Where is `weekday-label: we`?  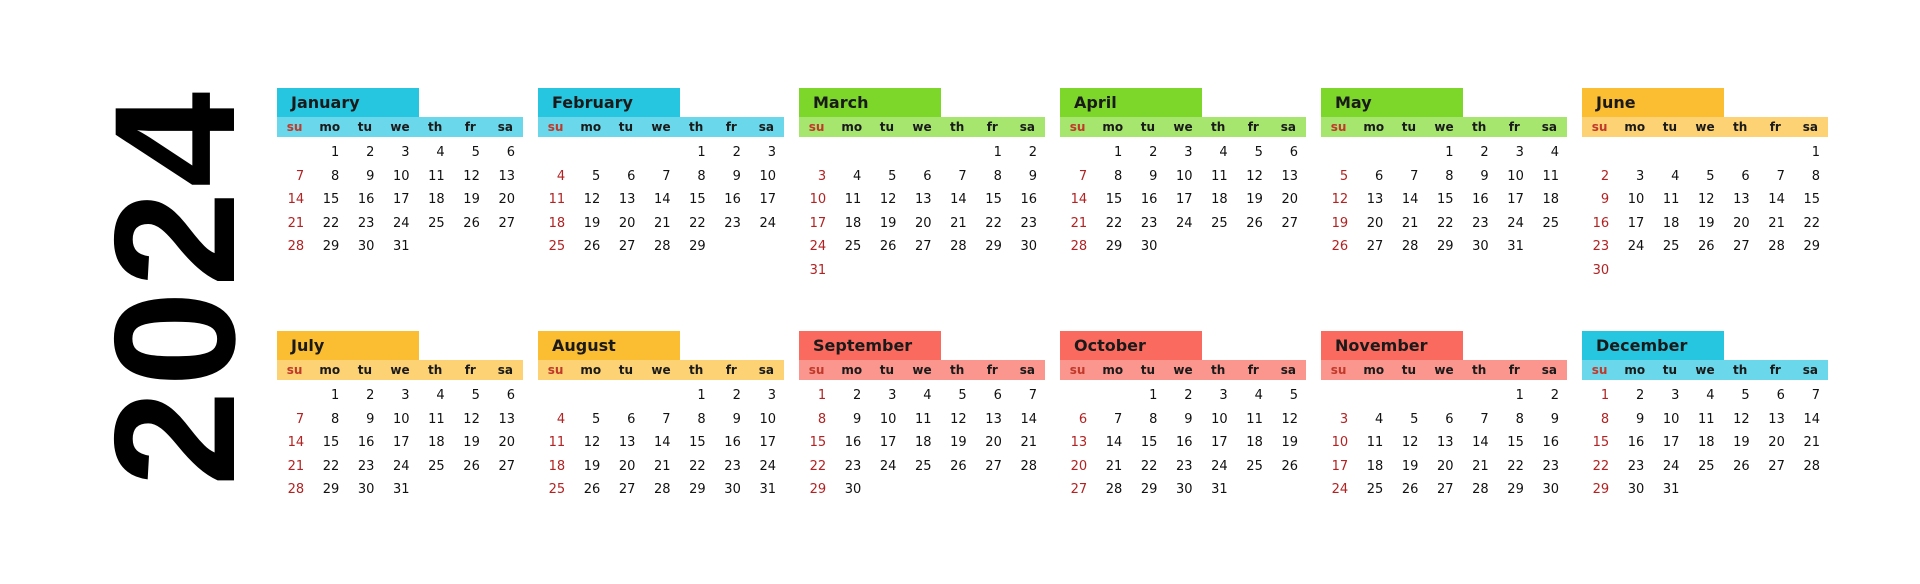 weekday-label: we is located at coordinates (1444, 370).